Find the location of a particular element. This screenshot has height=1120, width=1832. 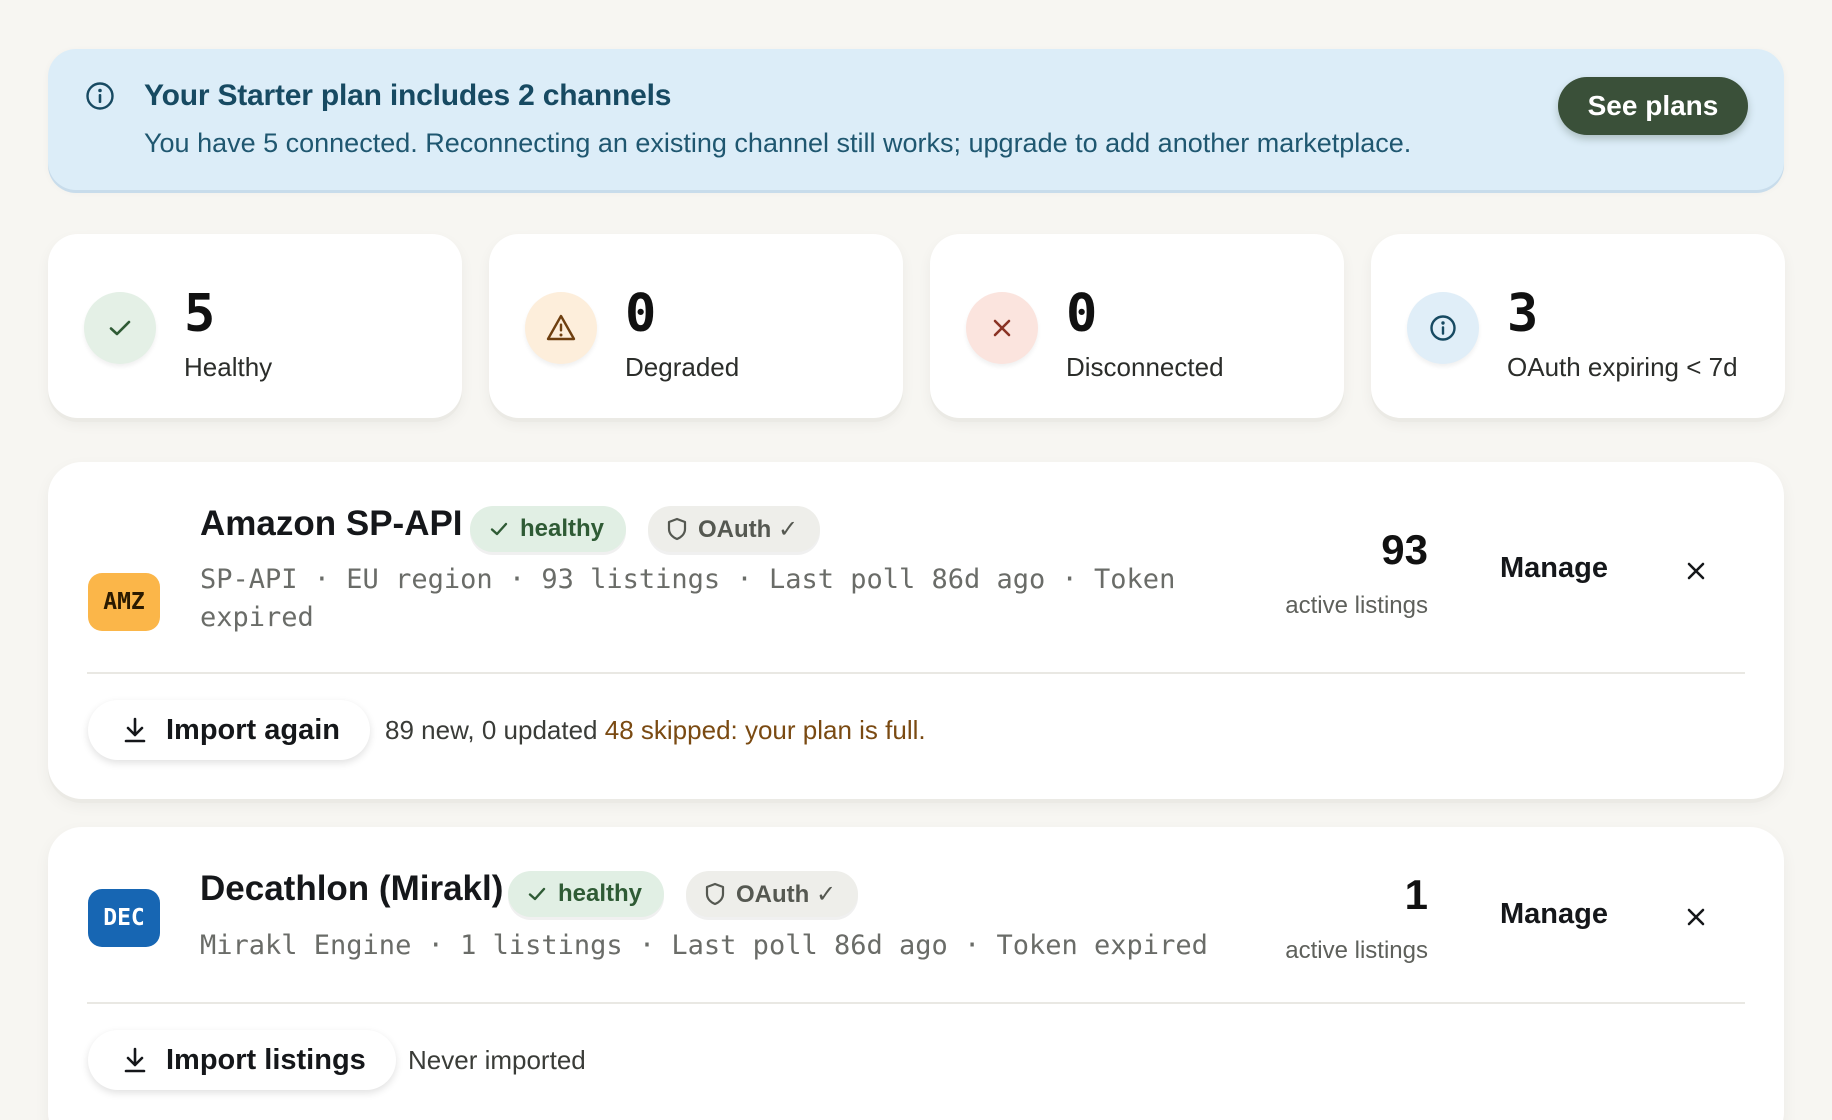

stat-card-degraded: 0 Degraded is located at coordinates (696, 326).